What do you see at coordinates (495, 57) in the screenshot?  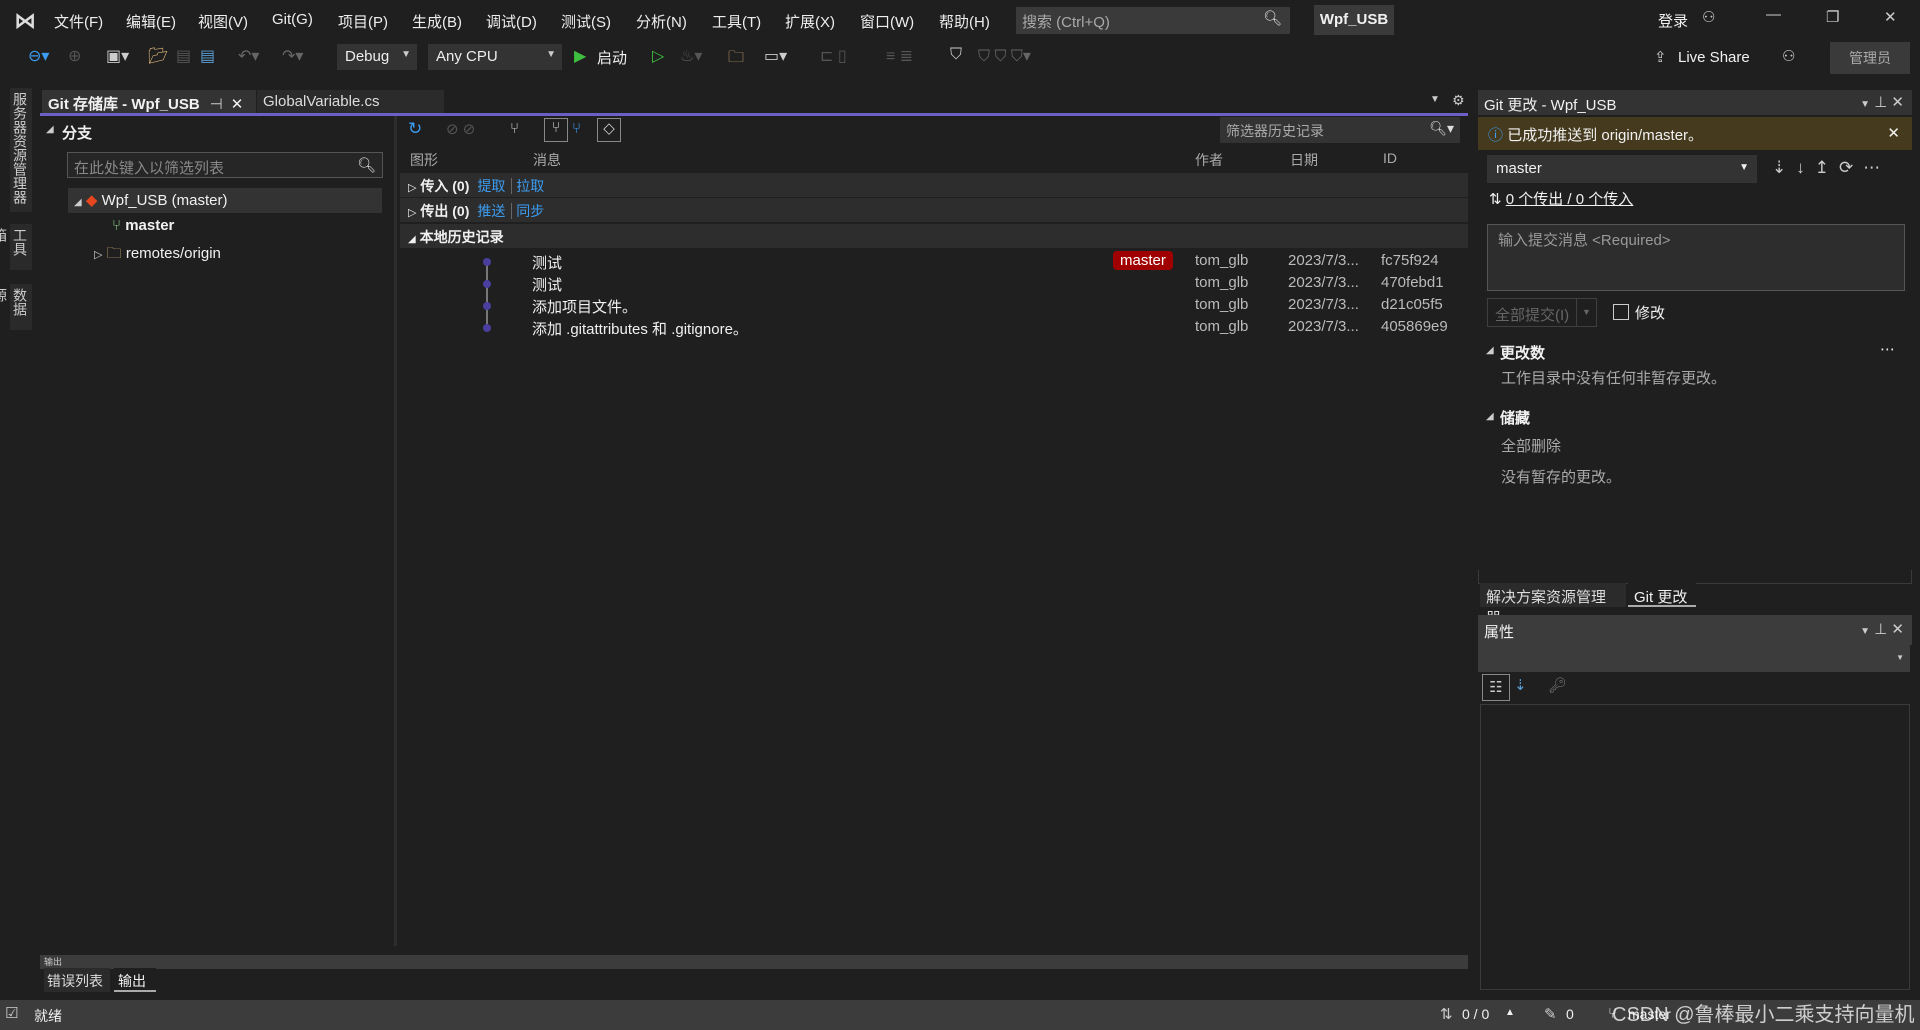 I see `platform-select: Any CPU ▼` at bounding box center [495, 57].